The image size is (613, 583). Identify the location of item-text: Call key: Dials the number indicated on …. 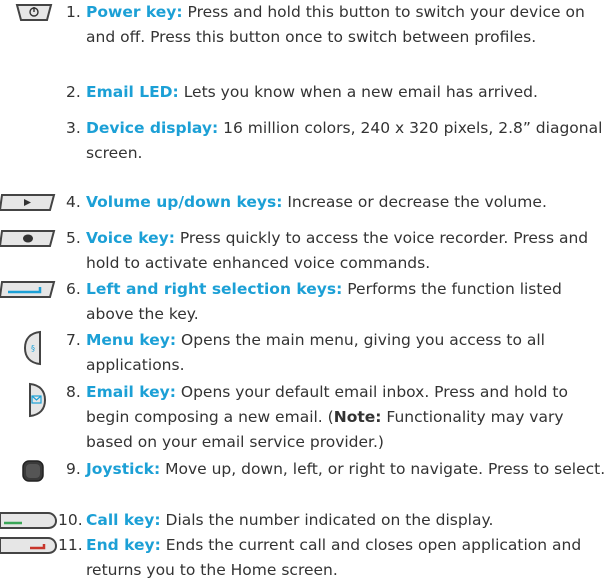
(346, 520).